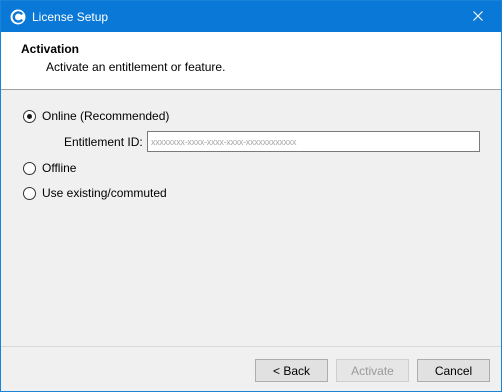  What do you see at coordinates (103, 142) in the screenshot?
I see `entitlement-id-label: Entitlement ID:` at bounding box center [103, 142].